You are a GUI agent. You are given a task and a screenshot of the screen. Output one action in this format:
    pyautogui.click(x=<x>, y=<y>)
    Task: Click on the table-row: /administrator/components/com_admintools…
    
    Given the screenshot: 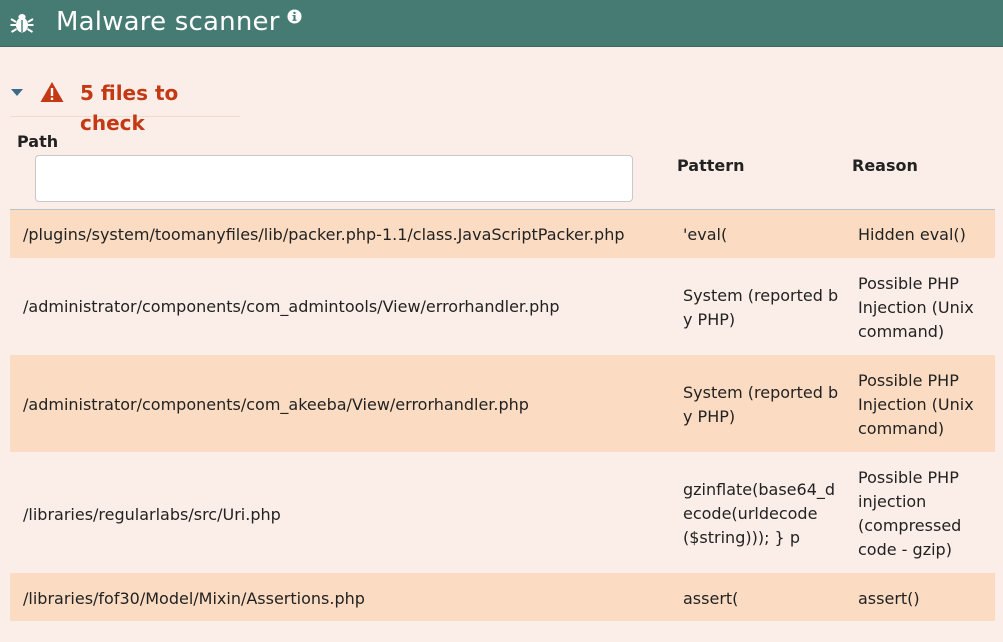 What is the action you would take?
    pyautogui.click(x=502, y=306)
    